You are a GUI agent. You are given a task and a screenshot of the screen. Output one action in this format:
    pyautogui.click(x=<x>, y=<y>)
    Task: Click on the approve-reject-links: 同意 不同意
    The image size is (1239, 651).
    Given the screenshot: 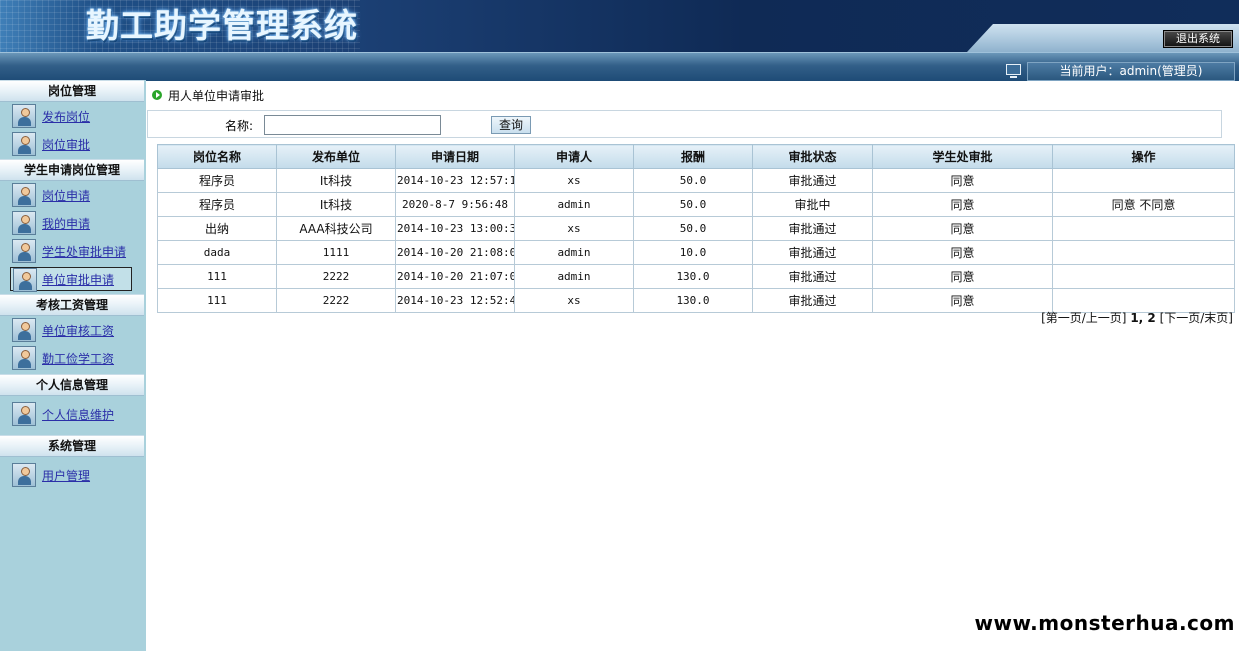 What is the action you would take?
    pyautogui.click(x=1143, y=204)
    